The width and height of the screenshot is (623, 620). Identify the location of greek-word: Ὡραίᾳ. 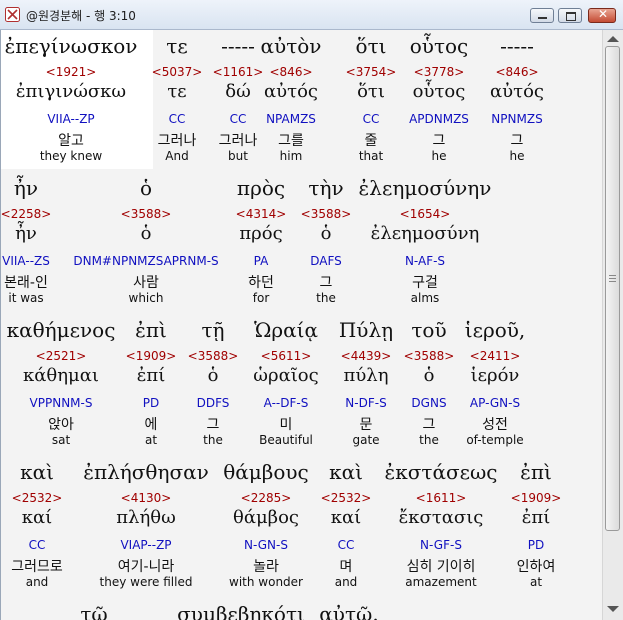
(286, 330).